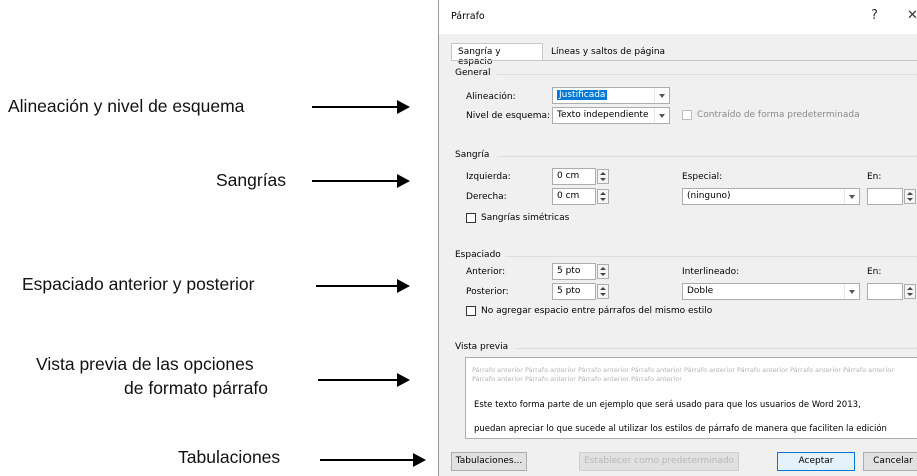 This screenshot has width=917, height=476. What do you see at coordinates (145, 364) in the screenshot?
I see `annotation-vista-previa-line1: Vista previa de las opciones` at bounding box center [145, 364].